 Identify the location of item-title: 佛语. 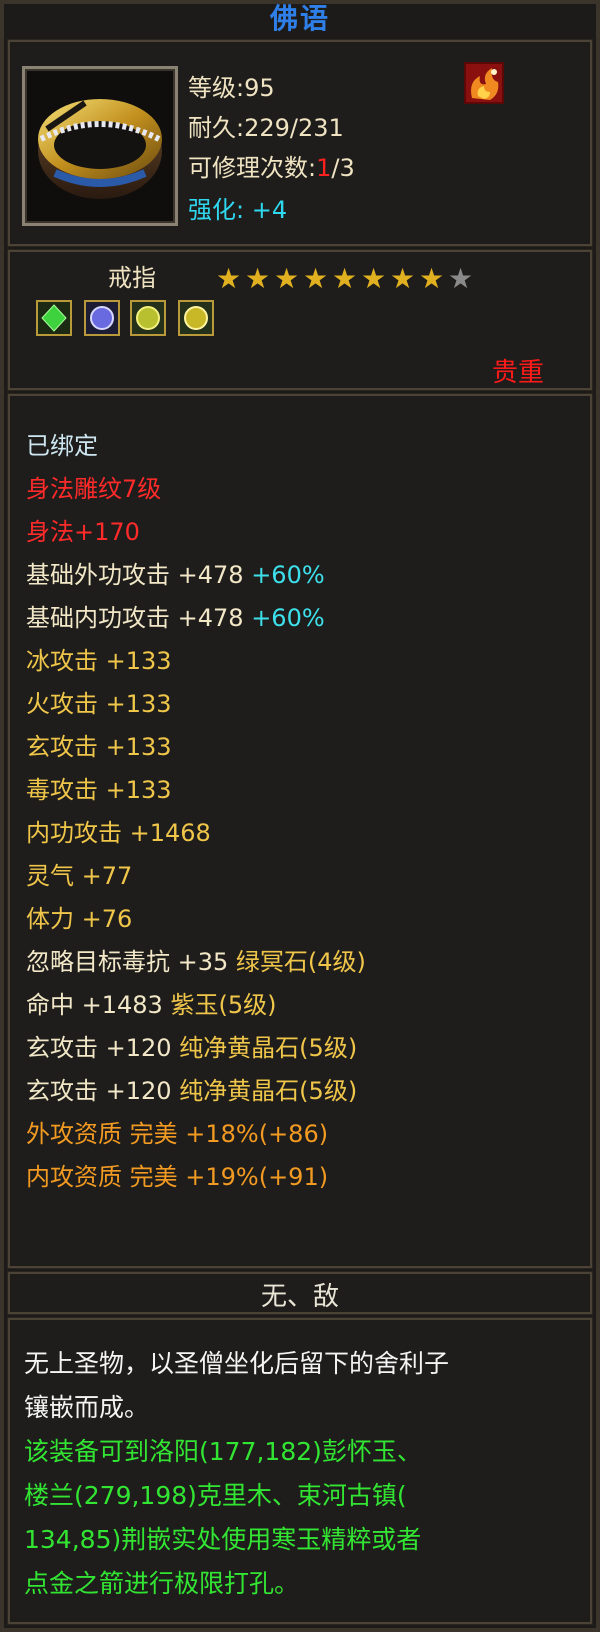
(299, 18).